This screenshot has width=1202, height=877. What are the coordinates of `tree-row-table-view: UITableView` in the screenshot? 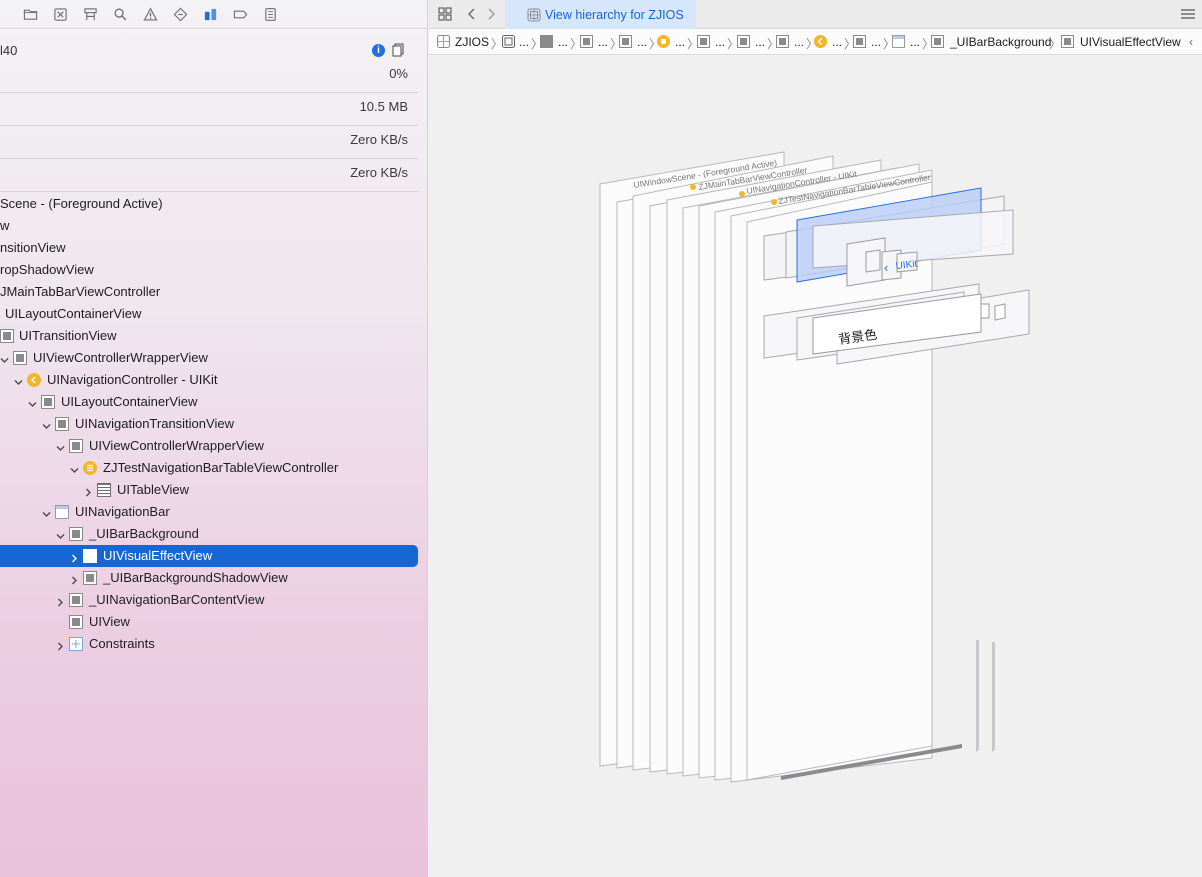 It's located at (209, 490).